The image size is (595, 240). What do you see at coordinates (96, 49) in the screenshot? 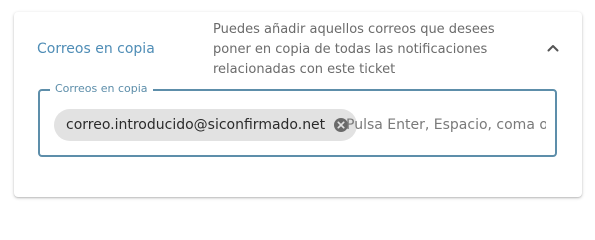
I see `section-title: Correos en copia` at bounding box center [96, 49].